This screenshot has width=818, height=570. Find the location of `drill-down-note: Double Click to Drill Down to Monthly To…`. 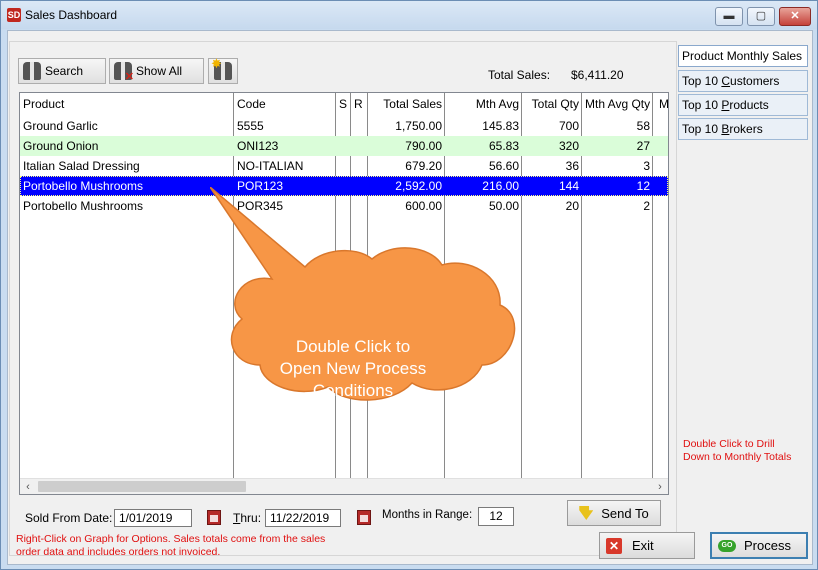

drill-down-note: Double Click to Drill Down to Monthly To… is located at coordinates (745, 451).